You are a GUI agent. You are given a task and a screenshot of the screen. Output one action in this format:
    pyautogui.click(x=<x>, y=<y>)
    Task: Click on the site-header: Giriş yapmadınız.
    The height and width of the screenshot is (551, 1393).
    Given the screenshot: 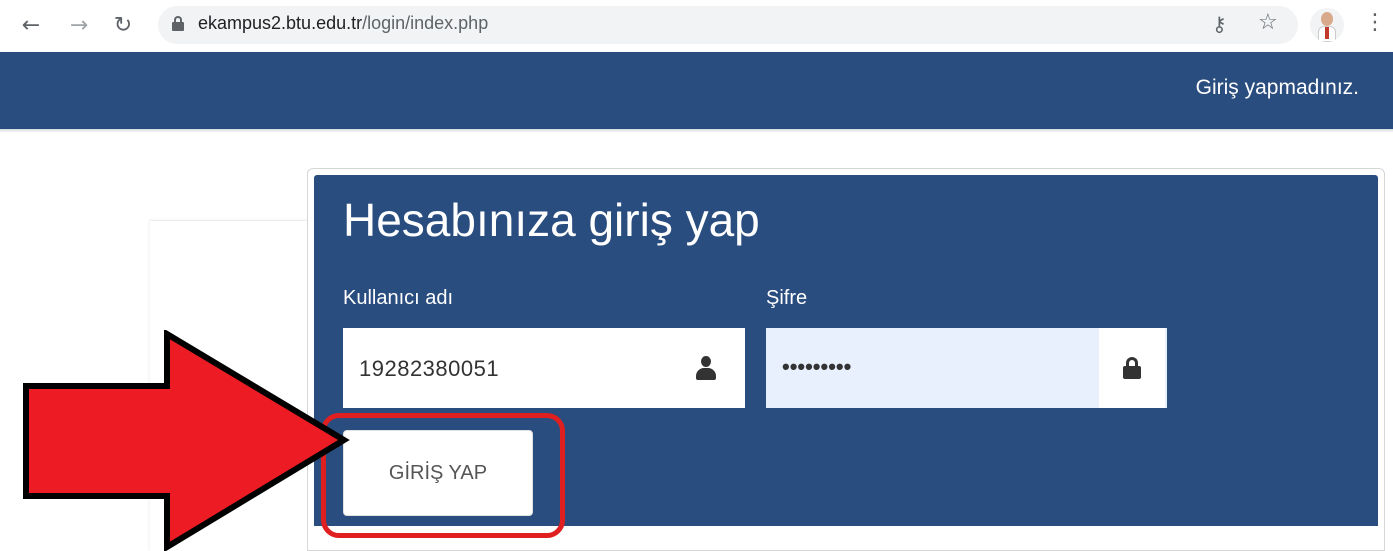 What is the action you would take?
    pyautogui.click(x=696, y=90)
    